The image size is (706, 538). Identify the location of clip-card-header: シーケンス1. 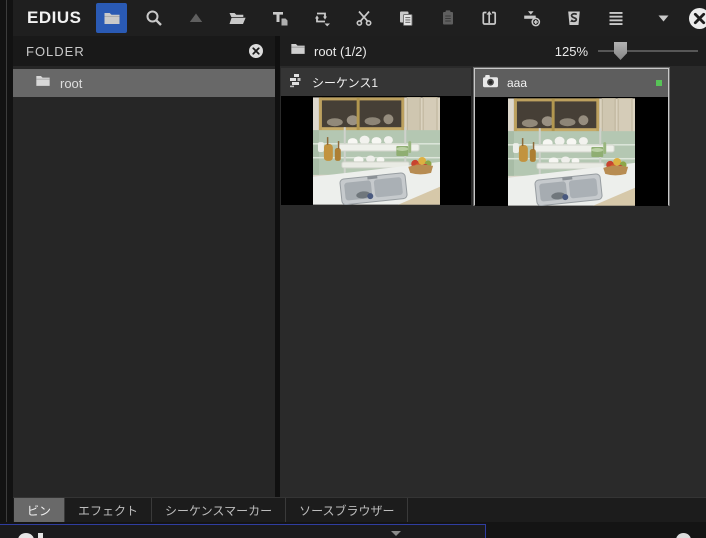
(376, 82).